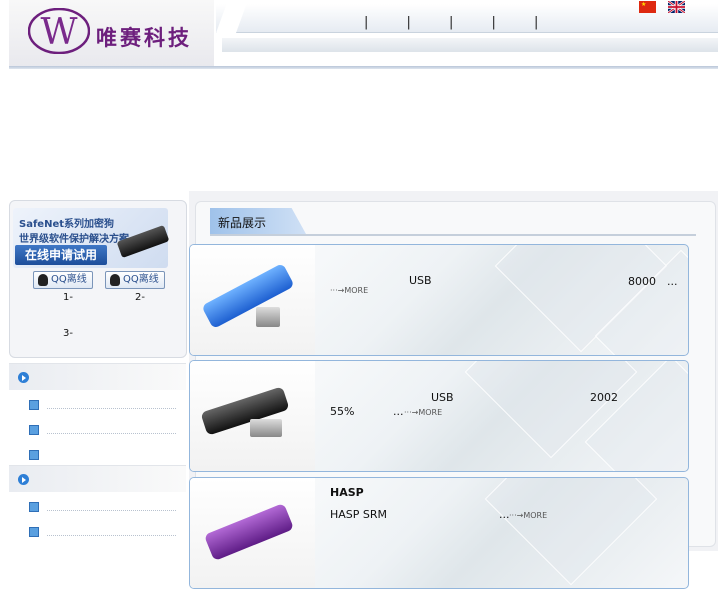  What do you see at coordinates (439, 533) in the screenshot?
I see `product-card: HASP HASP SRM ... ···→MORE` at bounding box center [439, 533].